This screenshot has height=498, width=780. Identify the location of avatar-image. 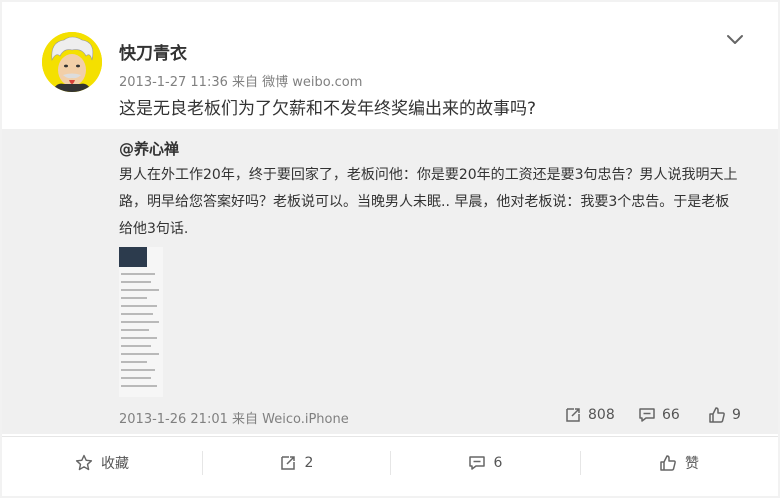
(72, 62).